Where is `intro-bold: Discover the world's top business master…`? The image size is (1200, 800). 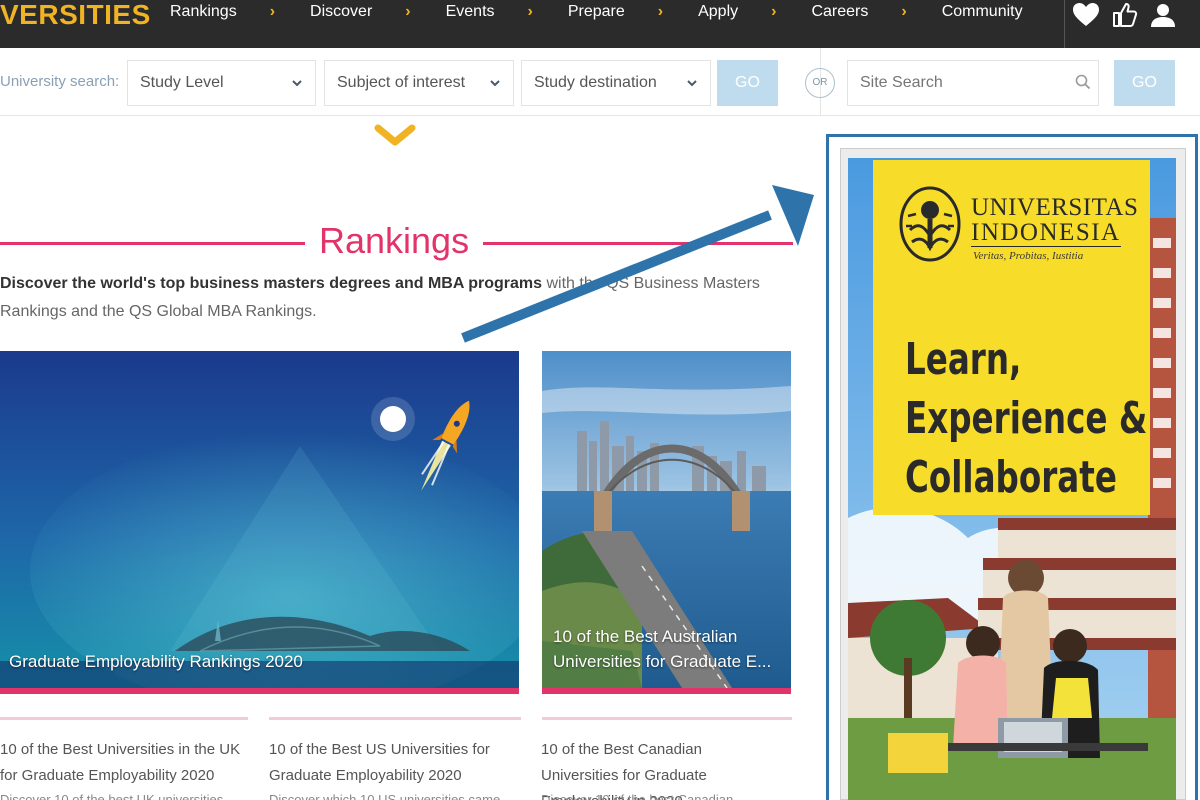
intro-bold: Discover the world's top business master… is located at coordinates (271, 283).